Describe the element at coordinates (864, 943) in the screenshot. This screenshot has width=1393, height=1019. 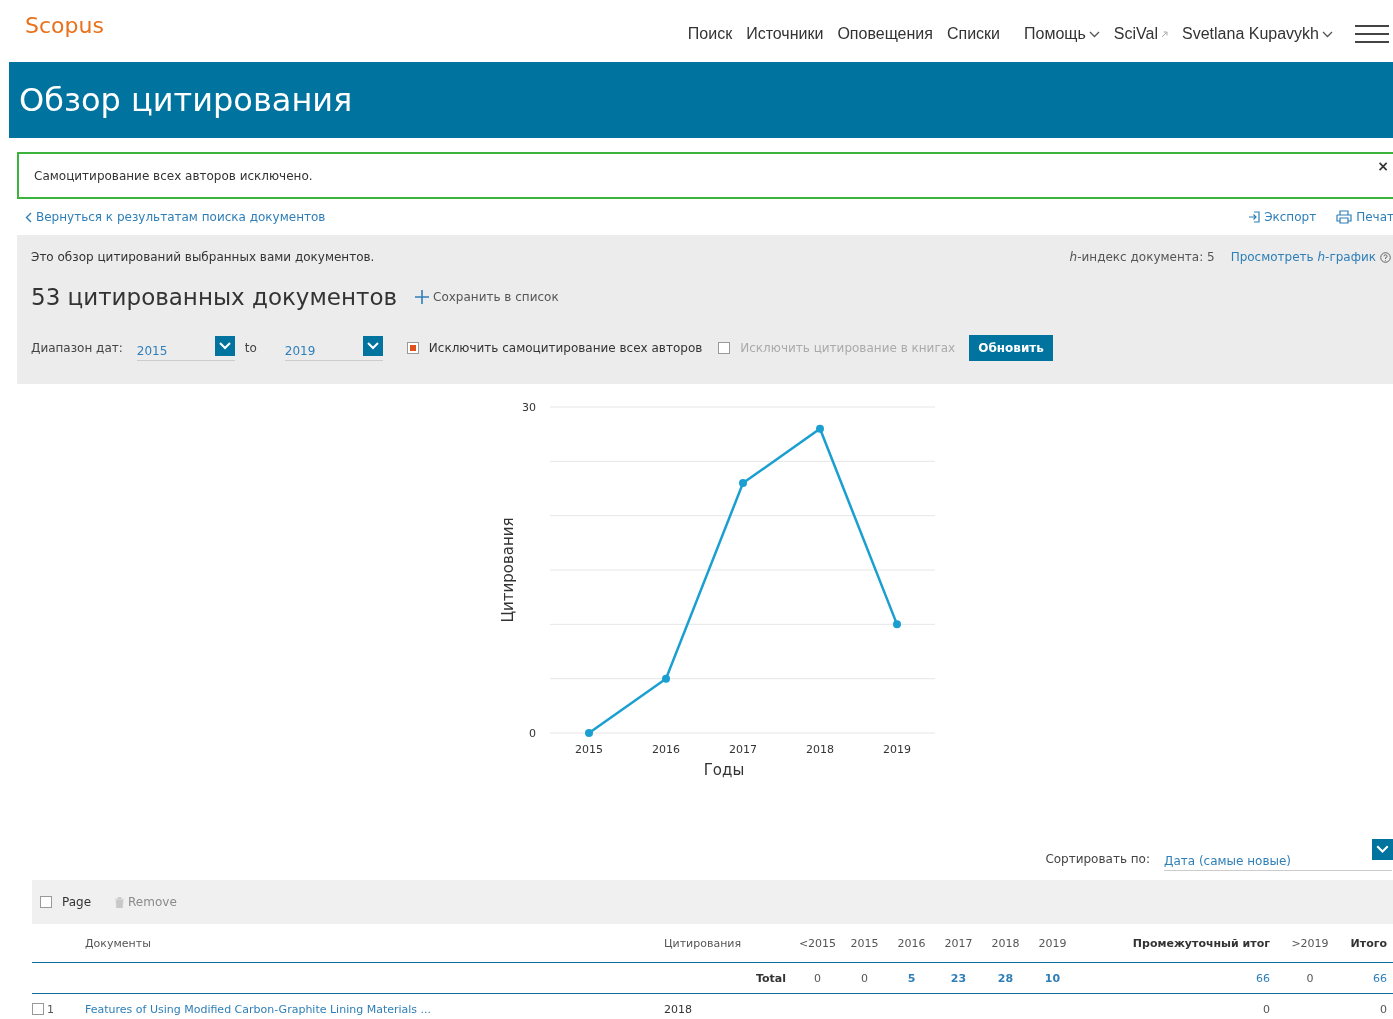
I see `column-header: 2015` at that location.